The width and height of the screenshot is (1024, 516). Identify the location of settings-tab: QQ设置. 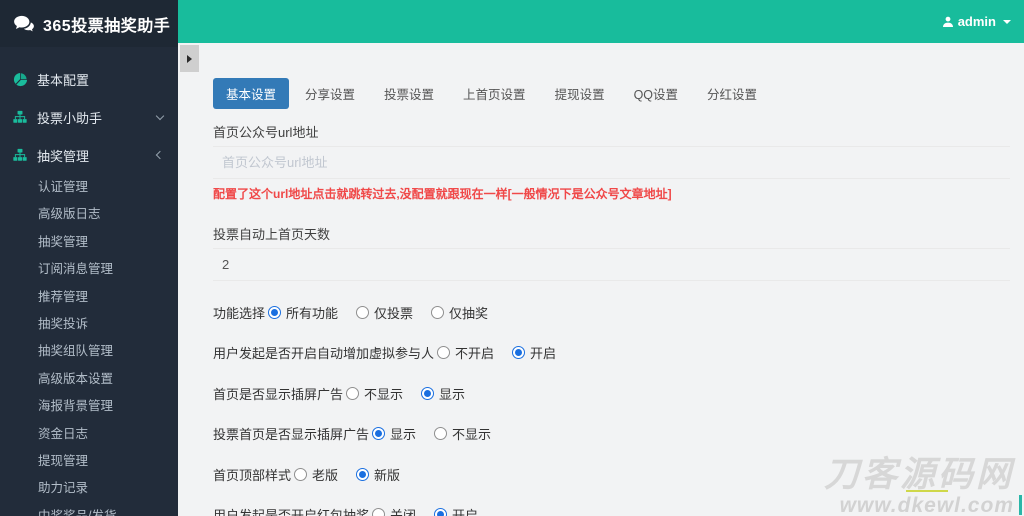
(656, 93).